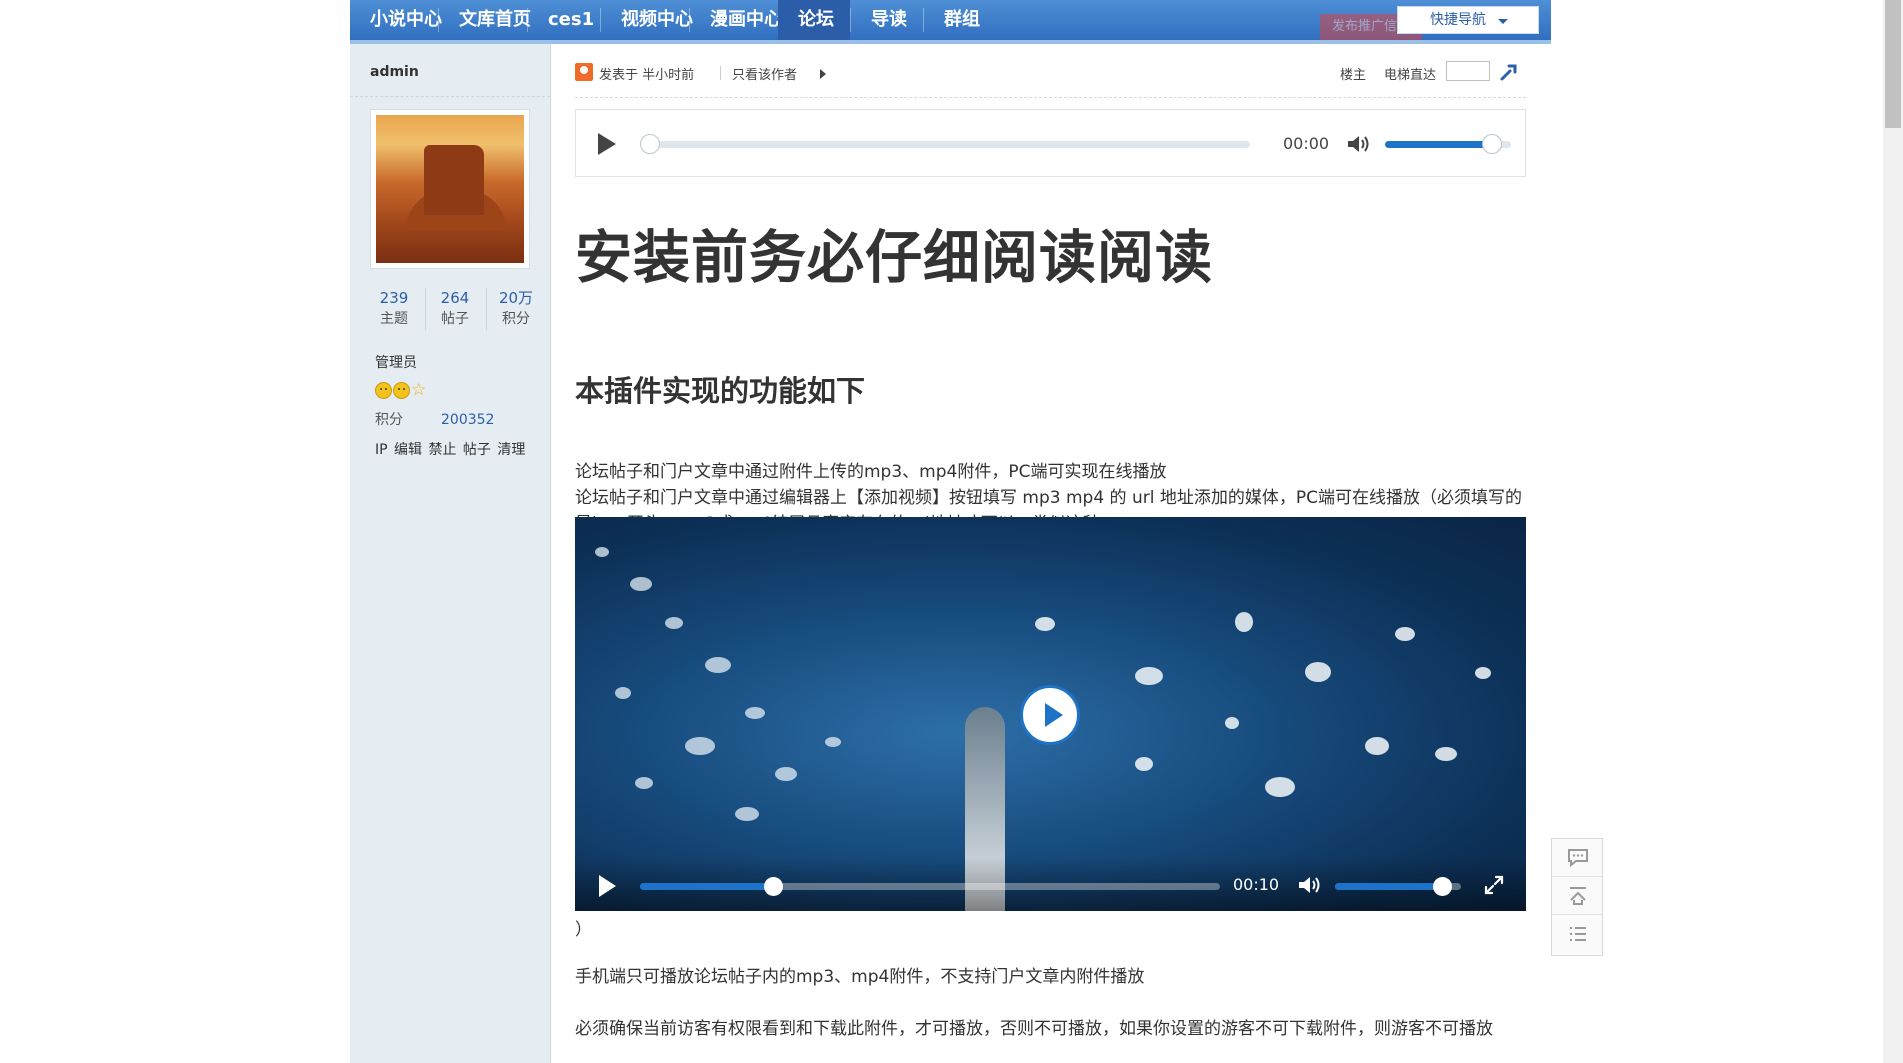 The width and height of the screenshot is (1903, 1063). What do you see at coordinates (1410, 75) in the screenshot?
I see `elevator-label: 电梯直达` at bounding box center [1410, 75].